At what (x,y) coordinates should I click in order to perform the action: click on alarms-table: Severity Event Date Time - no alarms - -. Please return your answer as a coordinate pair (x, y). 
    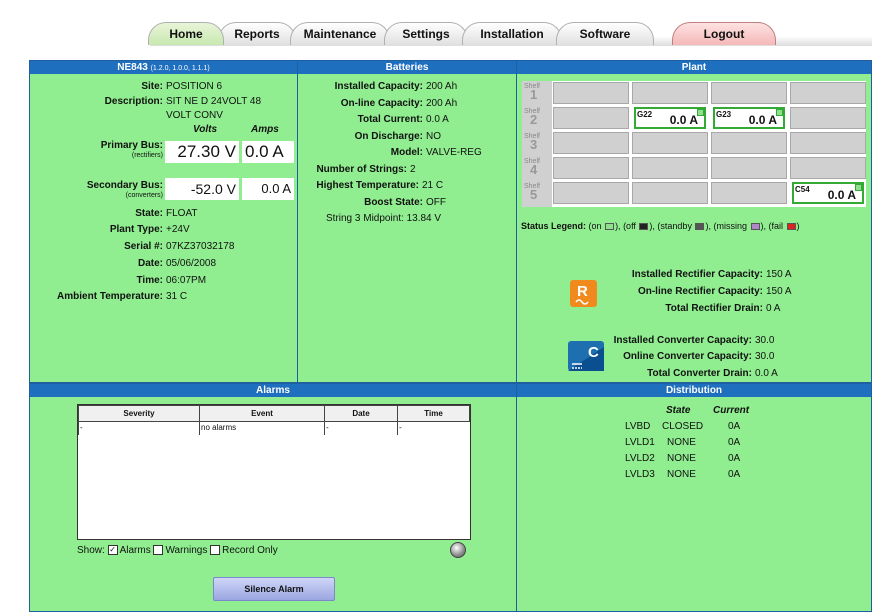
    Looking at the image, I should click on (274, 472).